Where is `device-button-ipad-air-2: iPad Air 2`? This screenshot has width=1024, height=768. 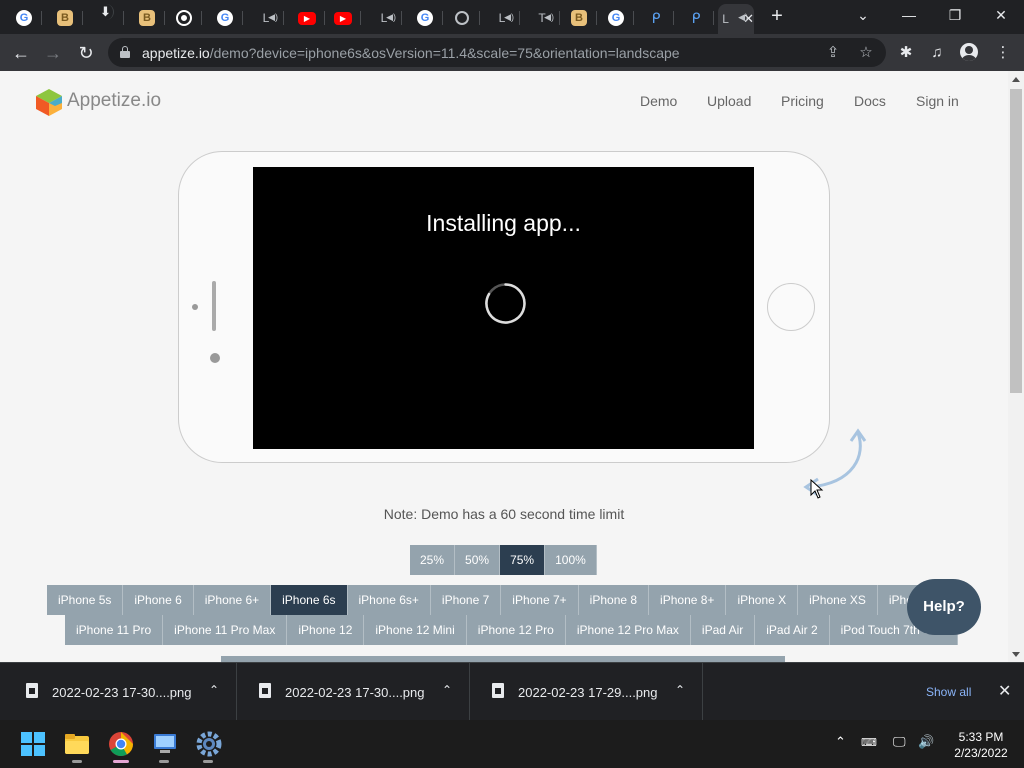 device-button-ipad-air-2: iPad Air 2 is located at coordinates (792, 630).